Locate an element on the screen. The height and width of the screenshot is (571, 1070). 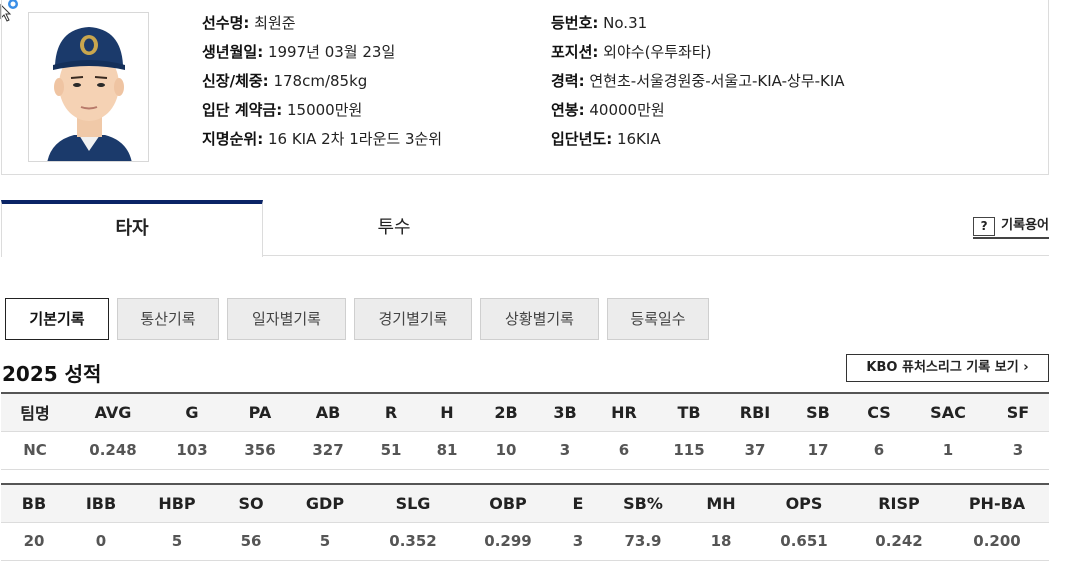
header-cell: PH-BA is located at coordinates (997, 503).